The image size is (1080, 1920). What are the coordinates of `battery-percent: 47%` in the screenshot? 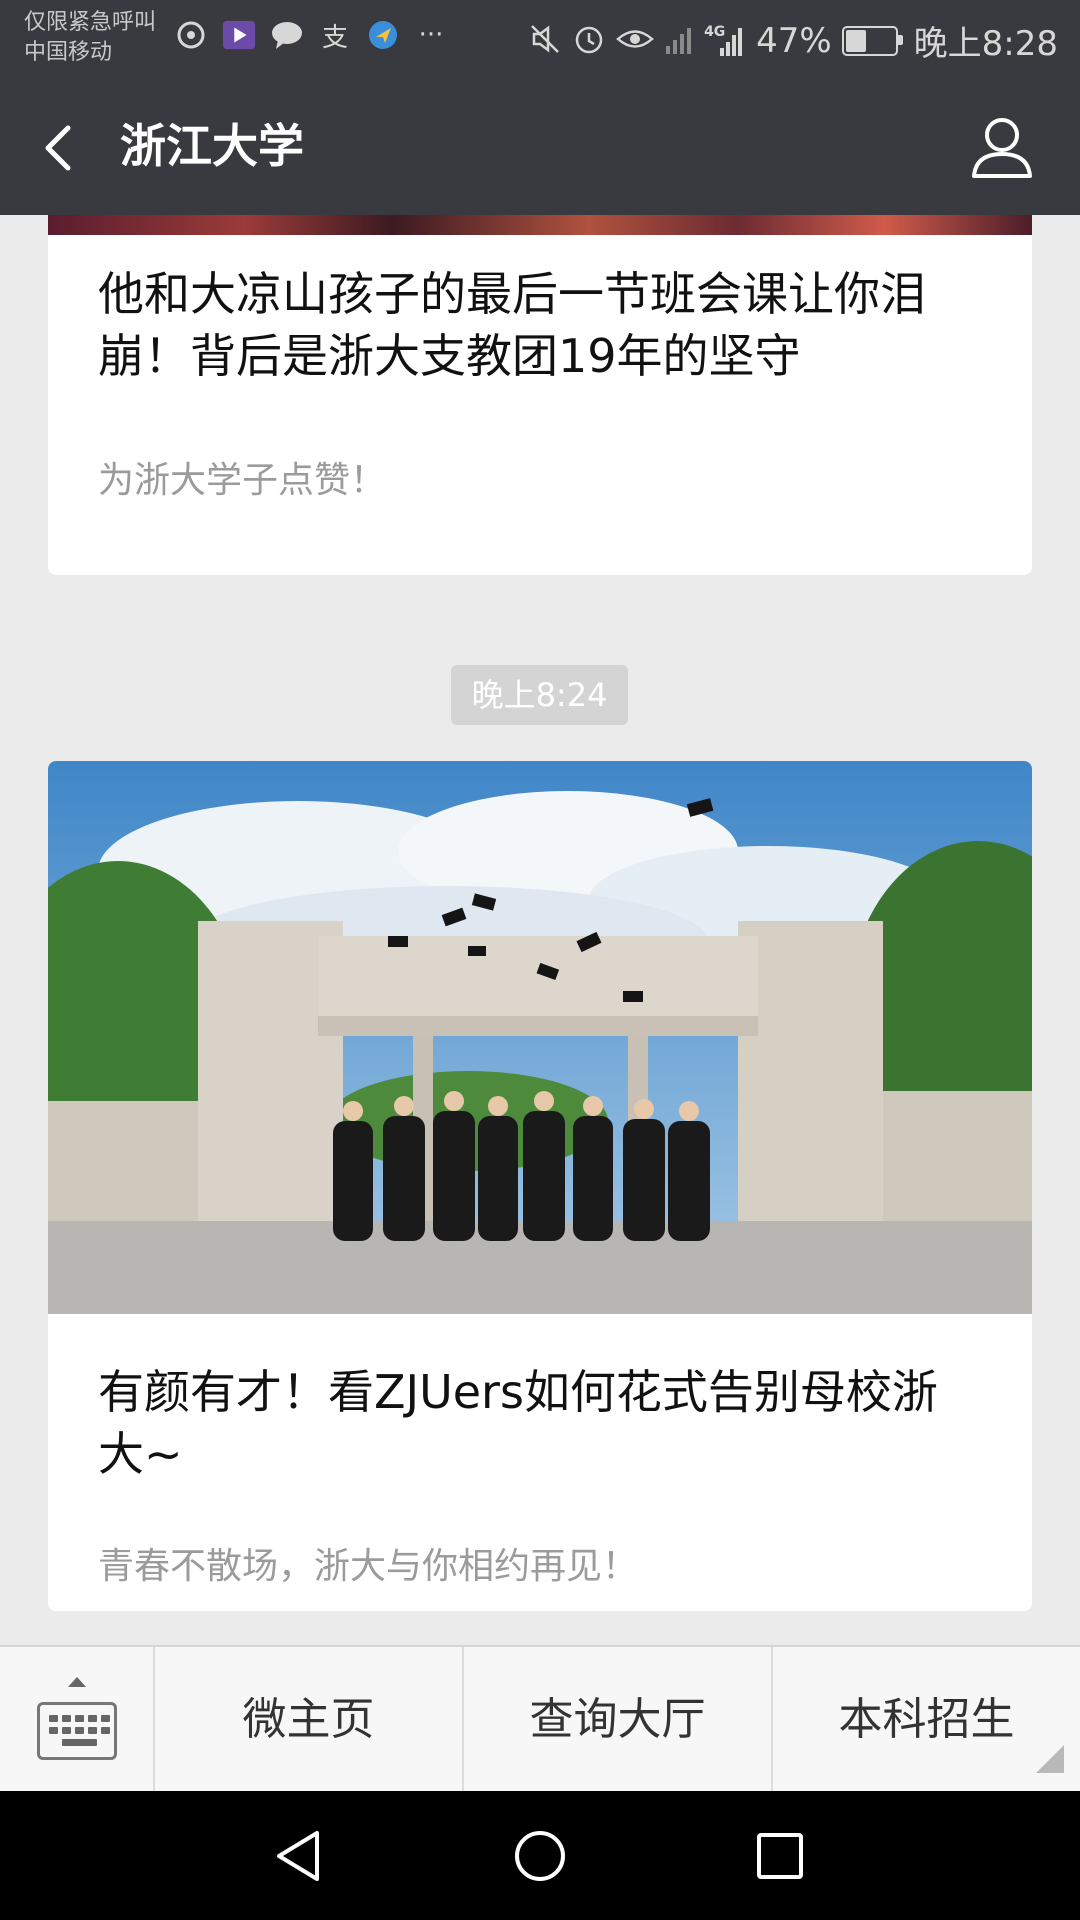 It's located at (794, 40).